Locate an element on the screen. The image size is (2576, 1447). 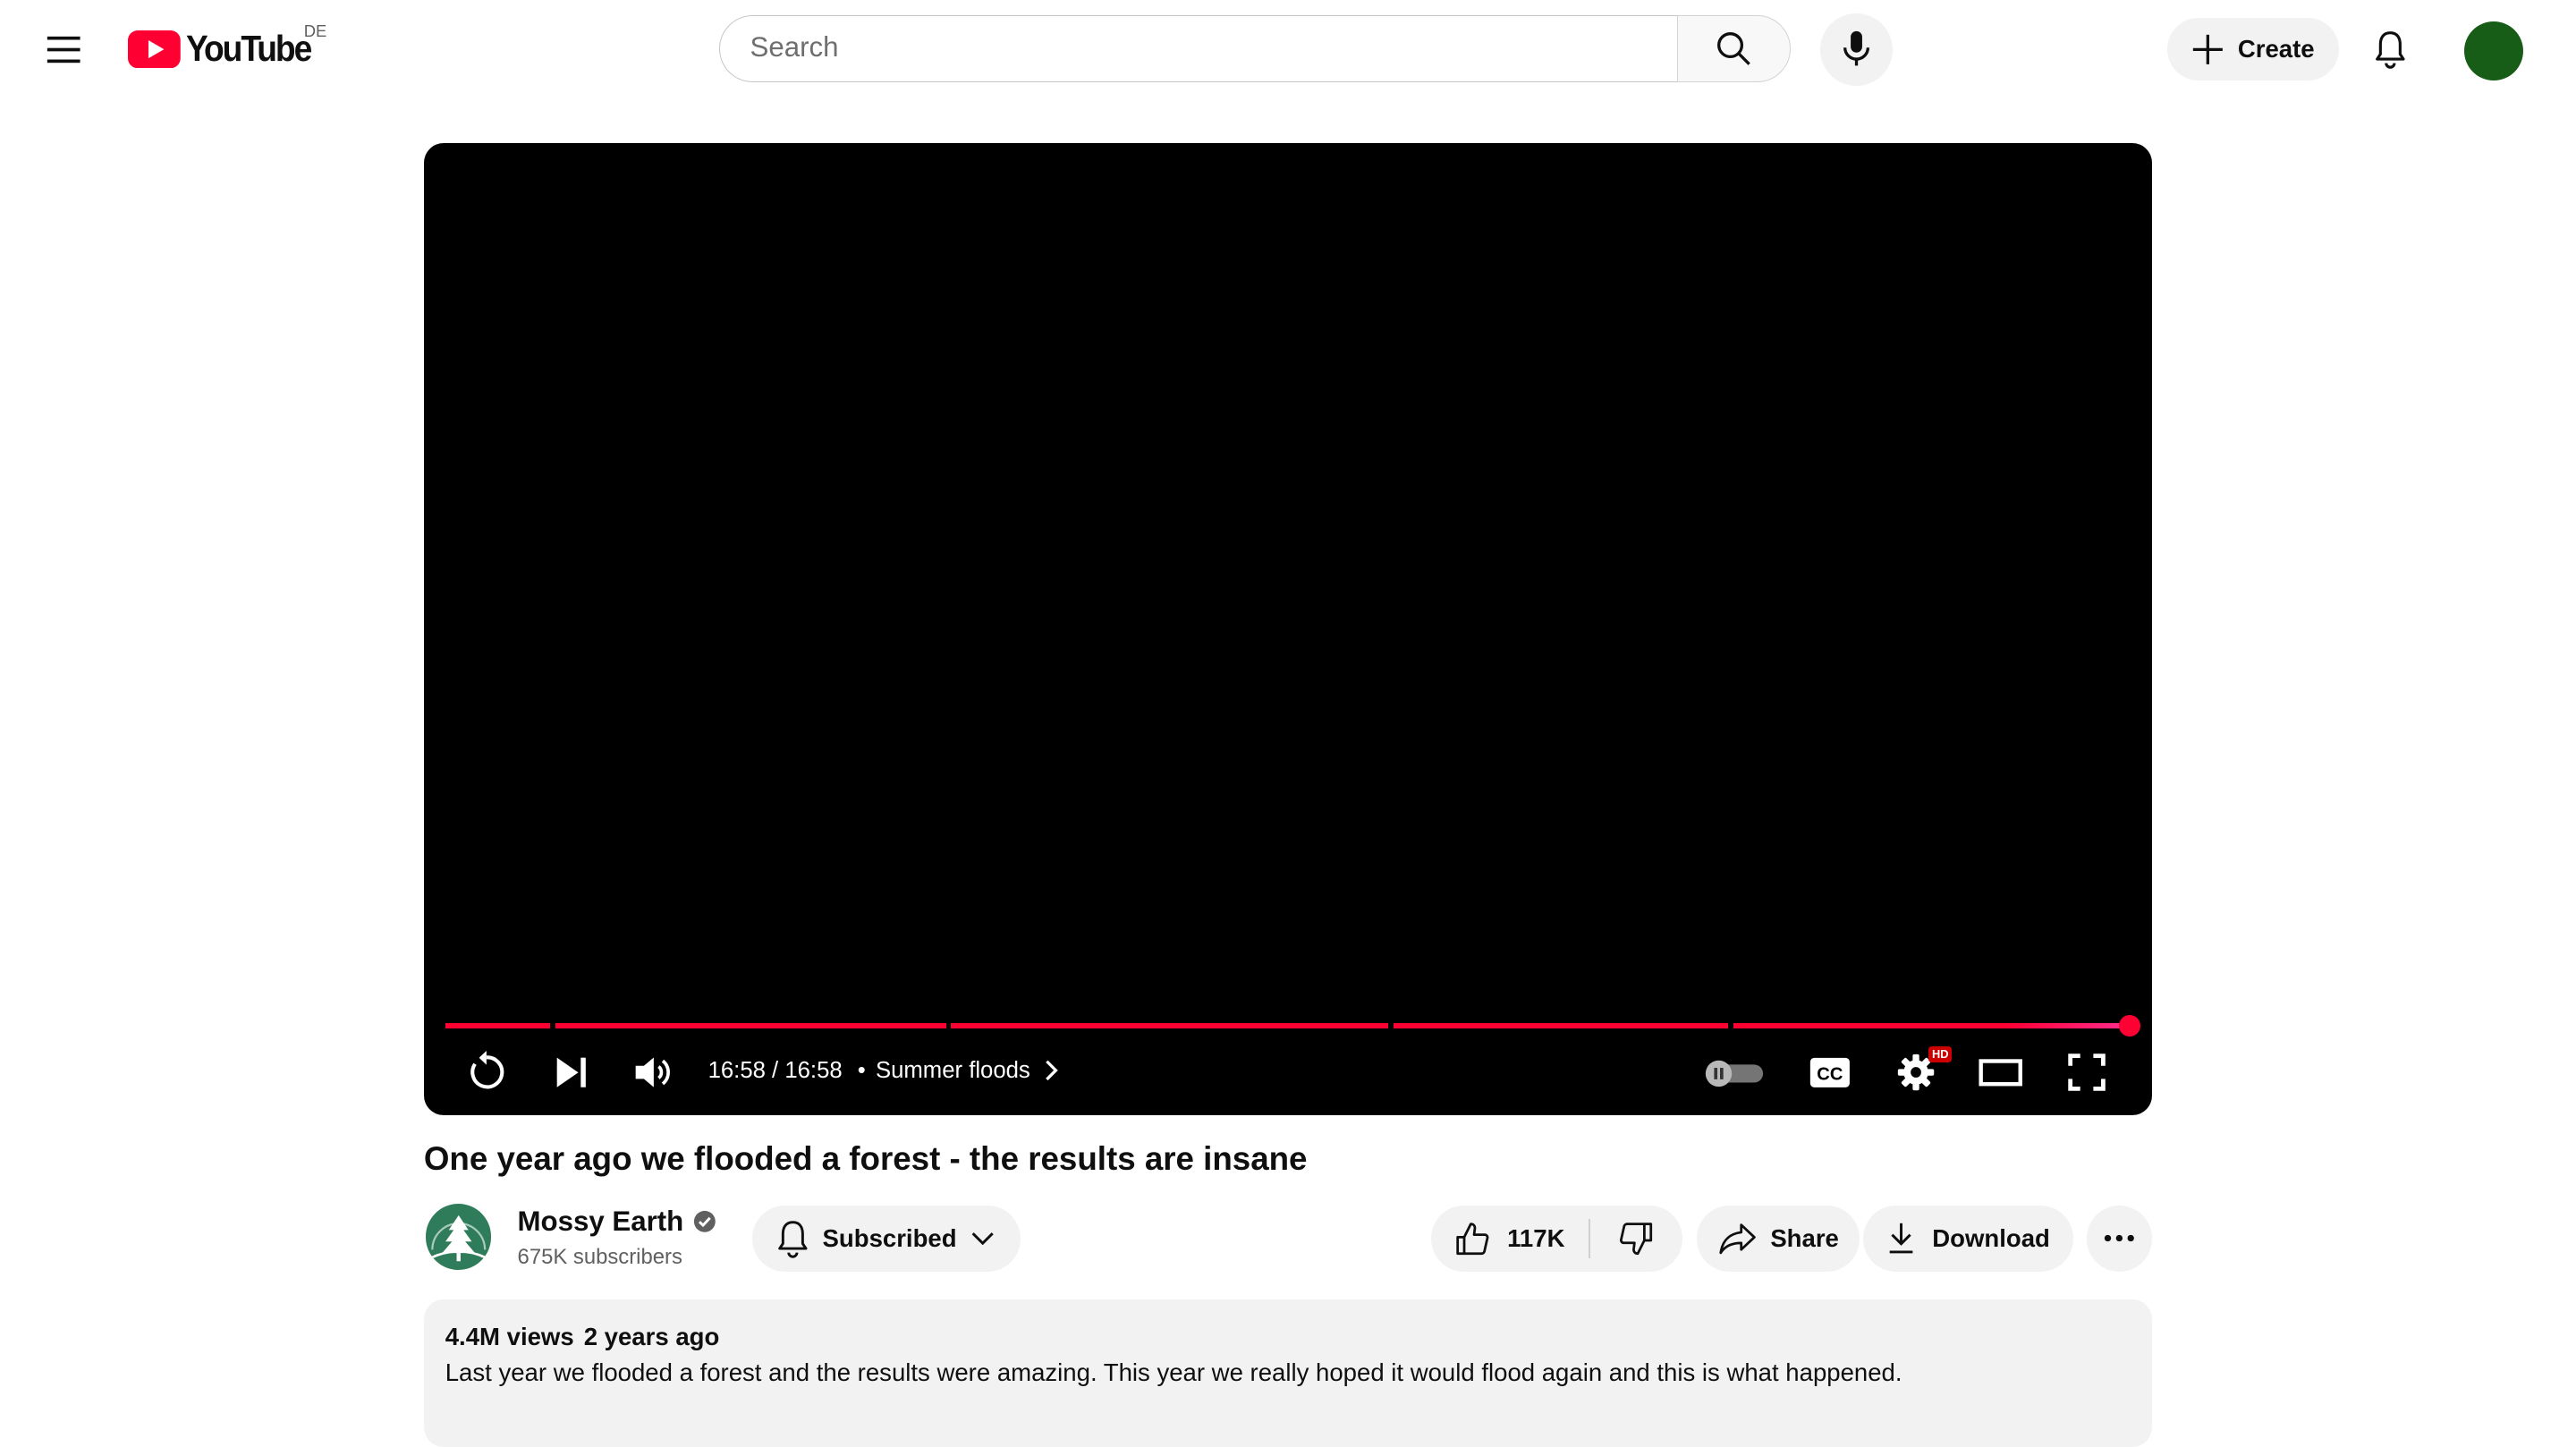
fullscreen-icon is located at coordinates (2086, 1073).